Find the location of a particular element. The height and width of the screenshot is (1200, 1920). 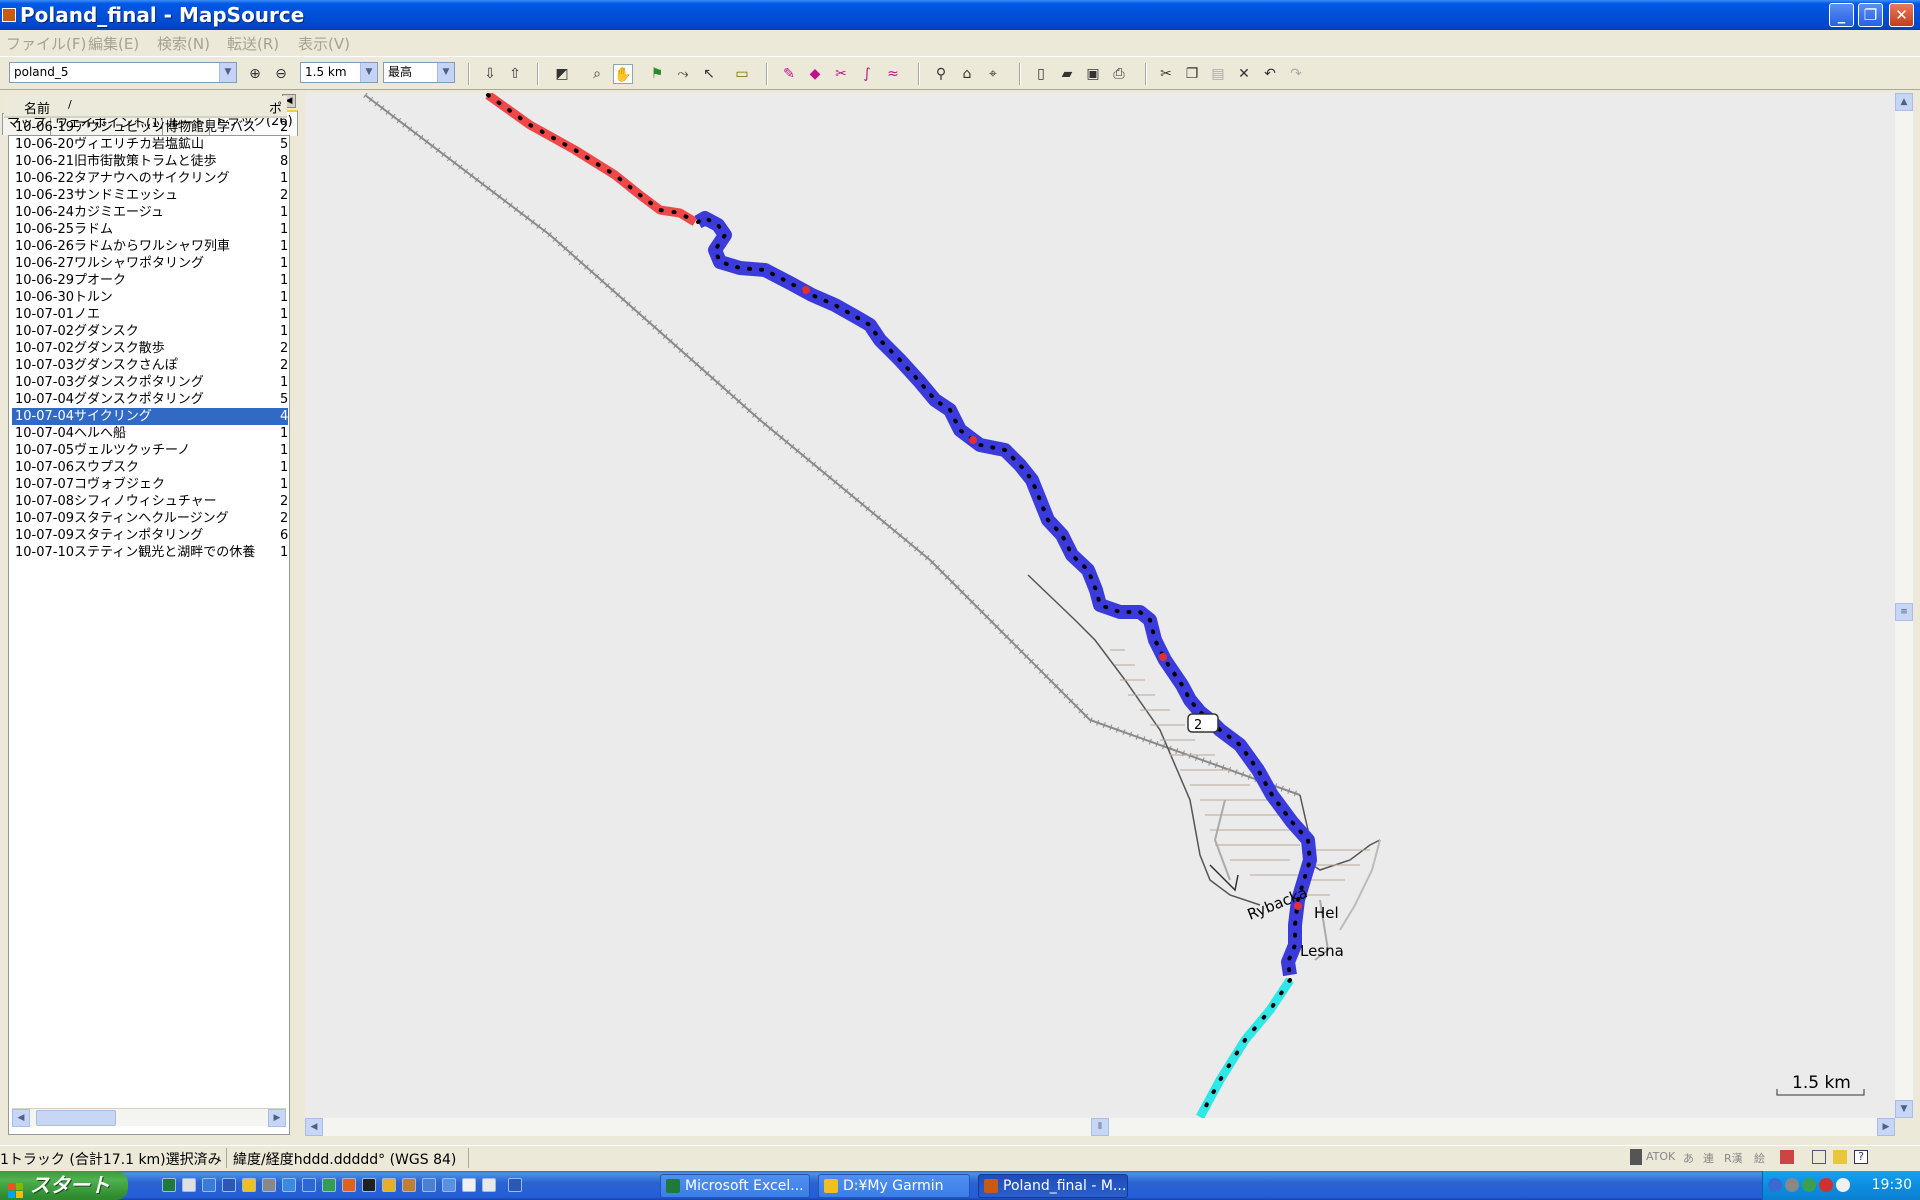

track-row: 10-07-02グダンスク散歩 2 is located at coordinates (150, 348).